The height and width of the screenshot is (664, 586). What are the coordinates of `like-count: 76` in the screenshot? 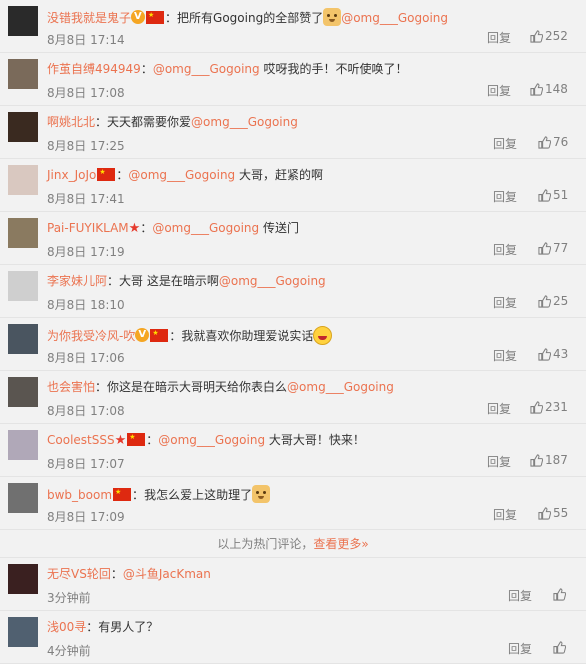 It's located at (561, 142).